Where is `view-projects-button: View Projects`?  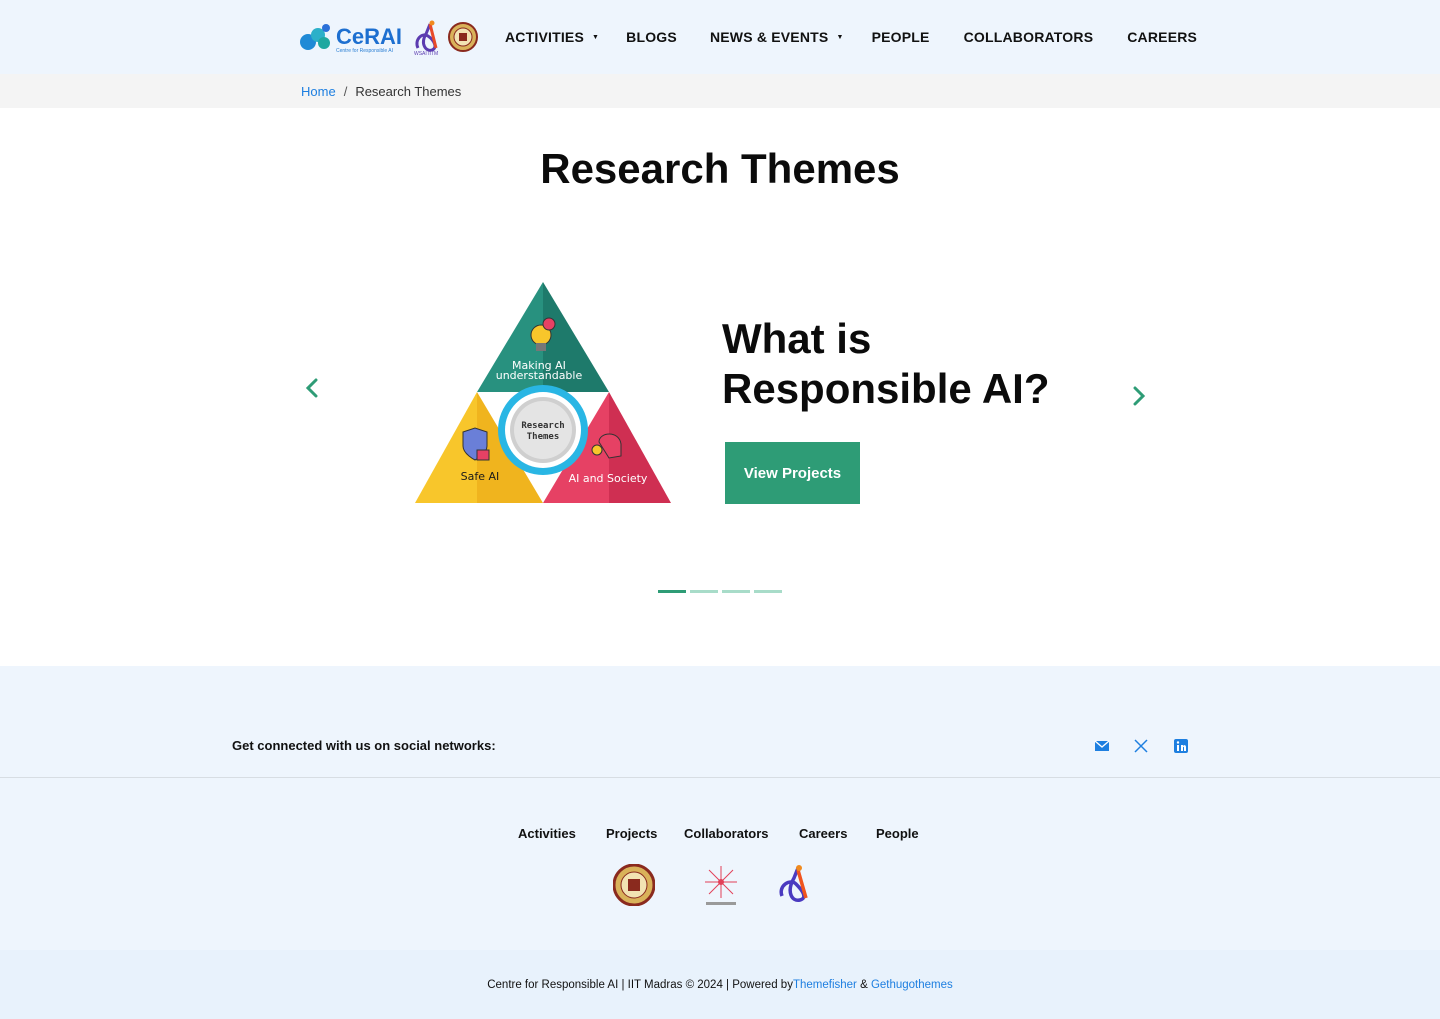 view-projects-button: View Projects is located at coordinates (792, 473).